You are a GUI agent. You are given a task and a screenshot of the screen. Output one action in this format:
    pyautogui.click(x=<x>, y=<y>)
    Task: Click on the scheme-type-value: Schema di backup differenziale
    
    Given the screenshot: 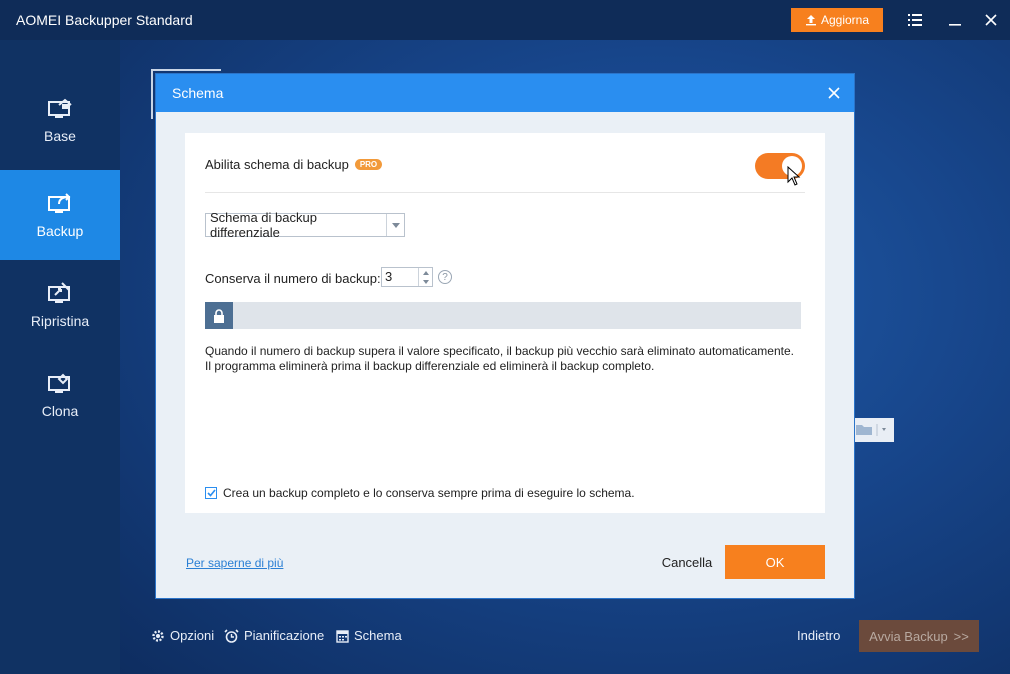 What is the action you would take?
    pyautogui.click(x=263, y=225)
    